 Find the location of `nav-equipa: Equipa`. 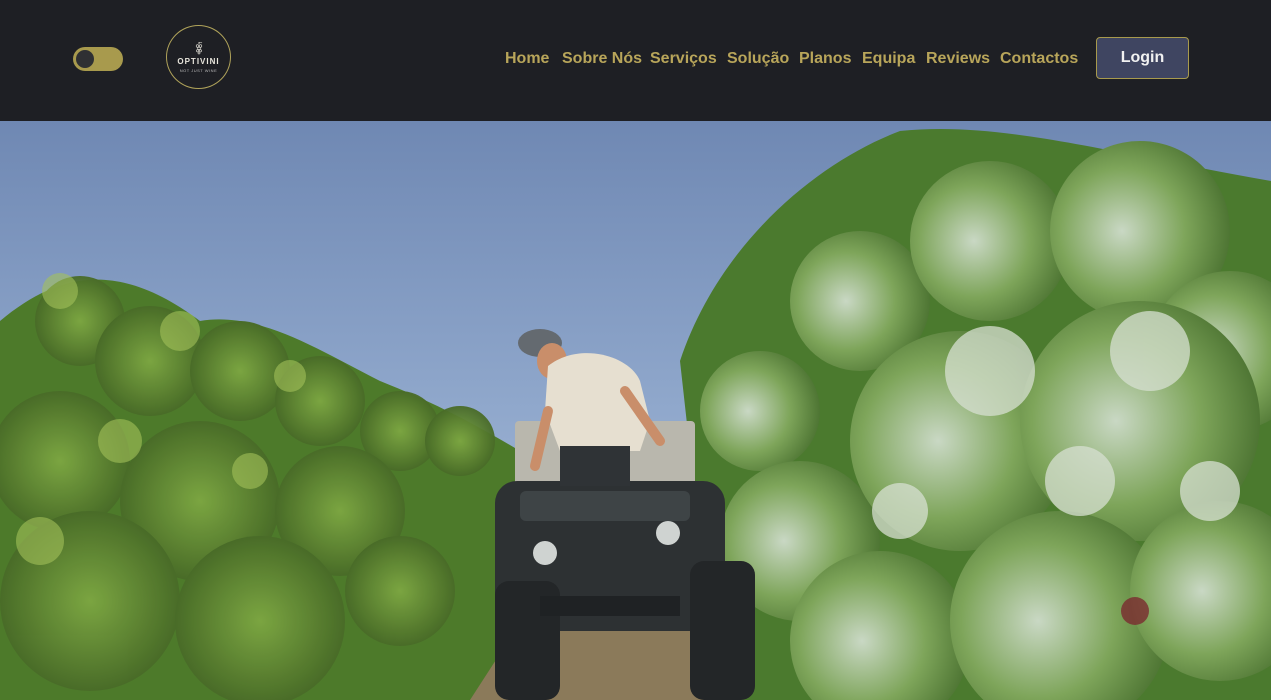

nav-equipa: Equipa is located at coordinates (888, 59).